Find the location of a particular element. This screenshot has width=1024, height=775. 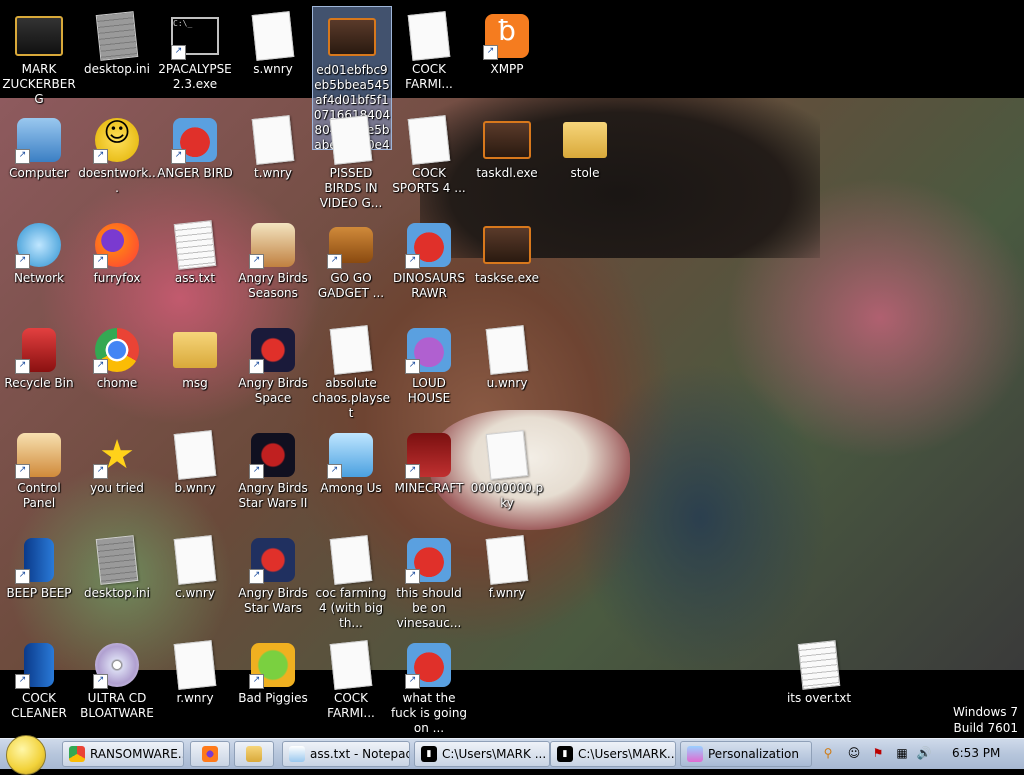

desktop-icon: ↗ MINECRAFT is located at coordinates (429, 460).